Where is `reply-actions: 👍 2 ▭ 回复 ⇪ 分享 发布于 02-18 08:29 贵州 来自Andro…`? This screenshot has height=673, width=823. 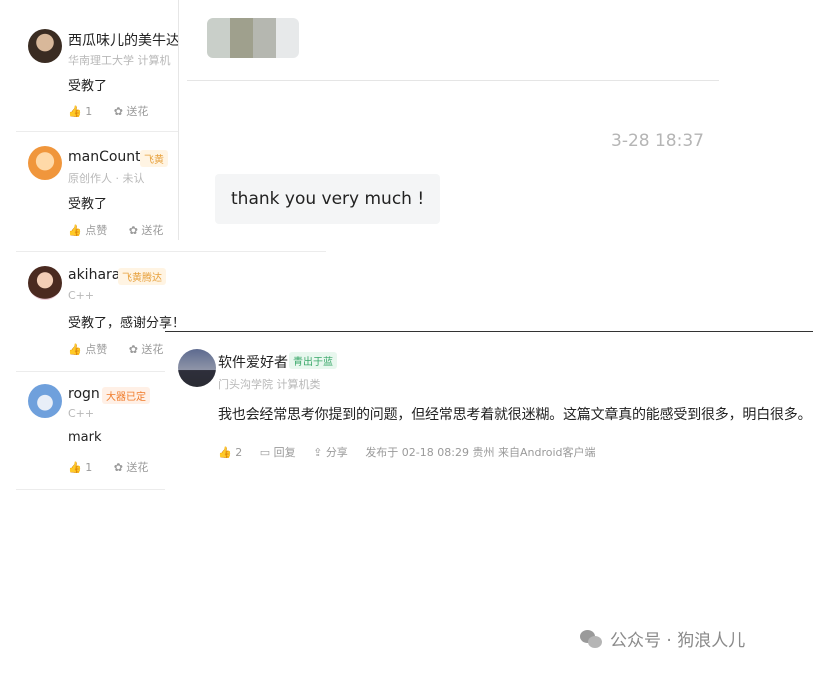
reply-actions: 👍 2 ▭ 回复 ⇪ 分享 发布于 02-18 08:29 贵州 来自Andro… is located at coordinates (414, 452).